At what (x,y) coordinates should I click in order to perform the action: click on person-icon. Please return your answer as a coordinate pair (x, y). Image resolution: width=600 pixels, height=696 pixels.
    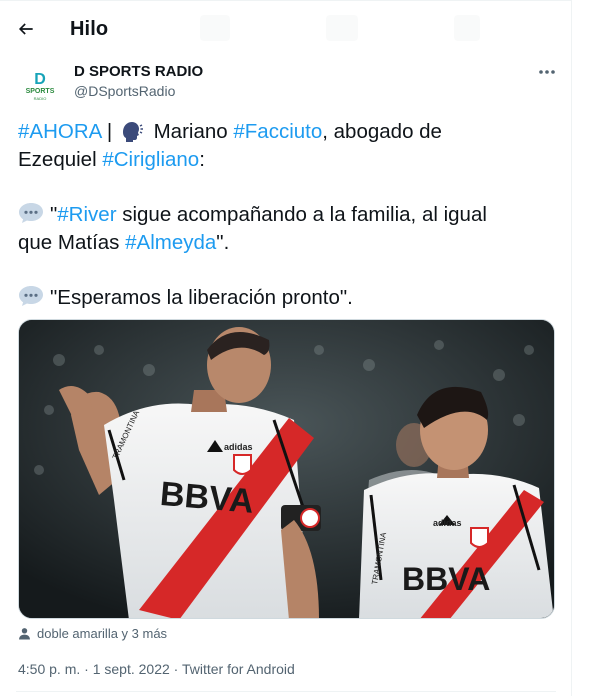
    Looking at the image, I should click on (24, 634).